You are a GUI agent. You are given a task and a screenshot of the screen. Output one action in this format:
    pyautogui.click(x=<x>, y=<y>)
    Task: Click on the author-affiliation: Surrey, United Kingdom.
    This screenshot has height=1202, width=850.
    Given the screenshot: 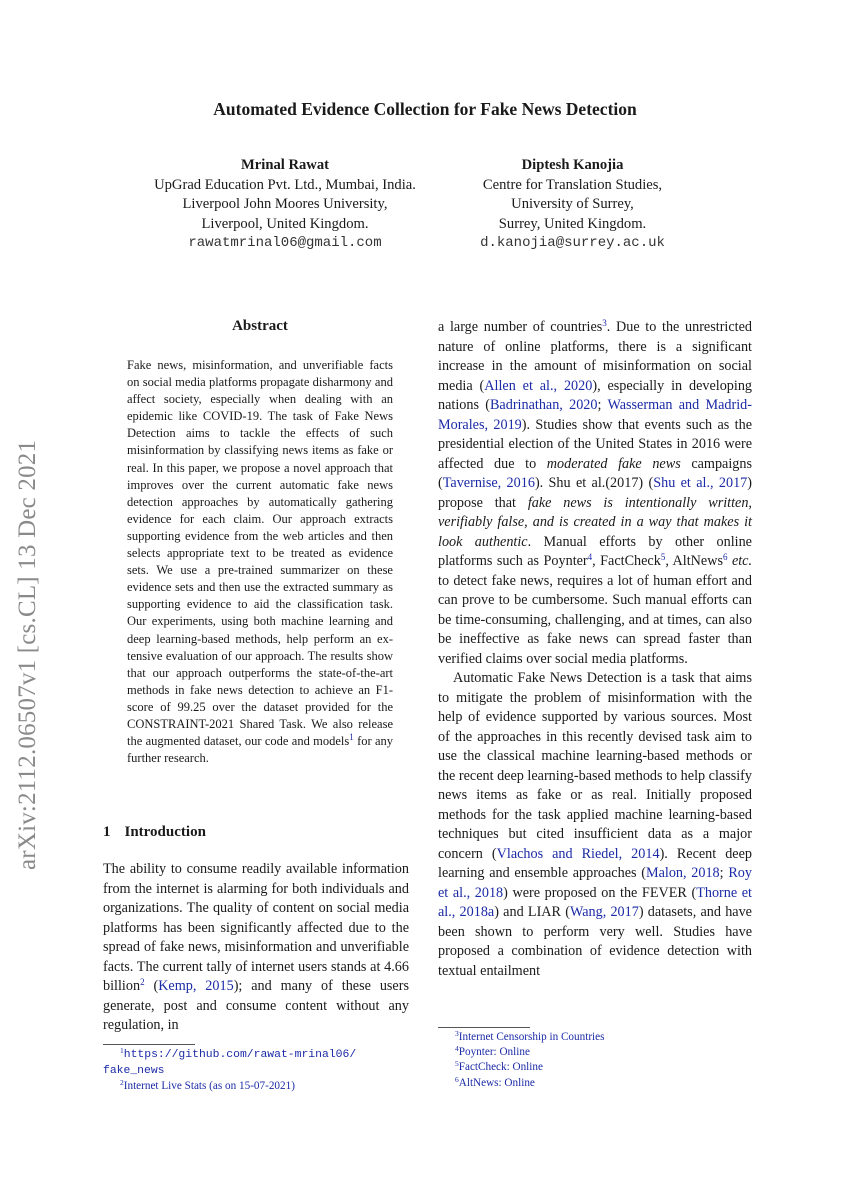 What is the action you would take?
    pyautogui.click(x=572, y=223)
    